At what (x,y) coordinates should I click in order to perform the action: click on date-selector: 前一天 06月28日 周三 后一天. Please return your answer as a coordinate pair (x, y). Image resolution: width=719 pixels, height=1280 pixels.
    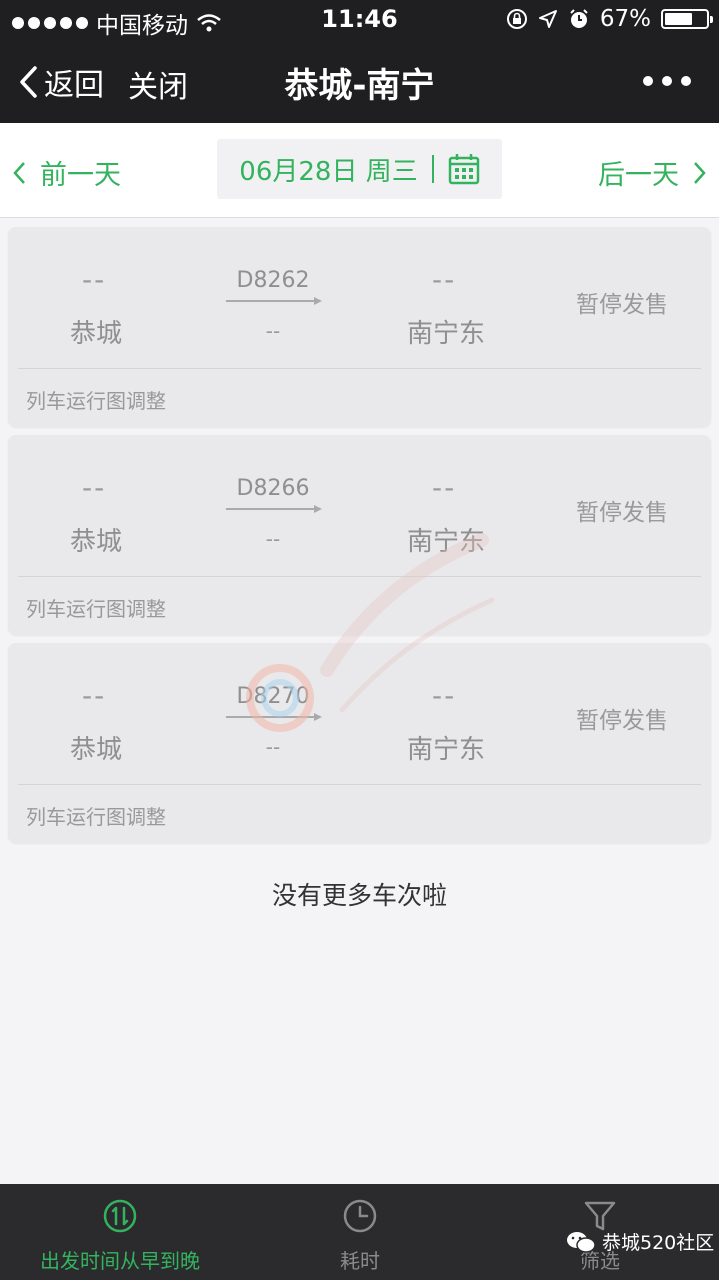
    Looking at the image, I should click on (359, 170).